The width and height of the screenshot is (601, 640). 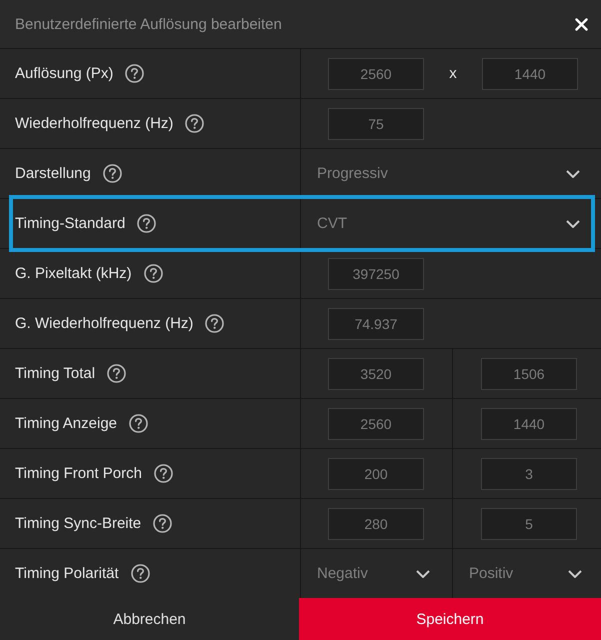 What do you see at coordinates (64, 73) in the screenshot?
I see `field-label: Auflösung (Px)` at bounding box center [64, 73].